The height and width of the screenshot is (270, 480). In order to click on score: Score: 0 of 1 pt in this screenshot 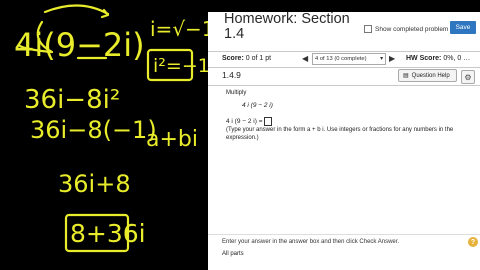, I will do `click(246, 58)`.